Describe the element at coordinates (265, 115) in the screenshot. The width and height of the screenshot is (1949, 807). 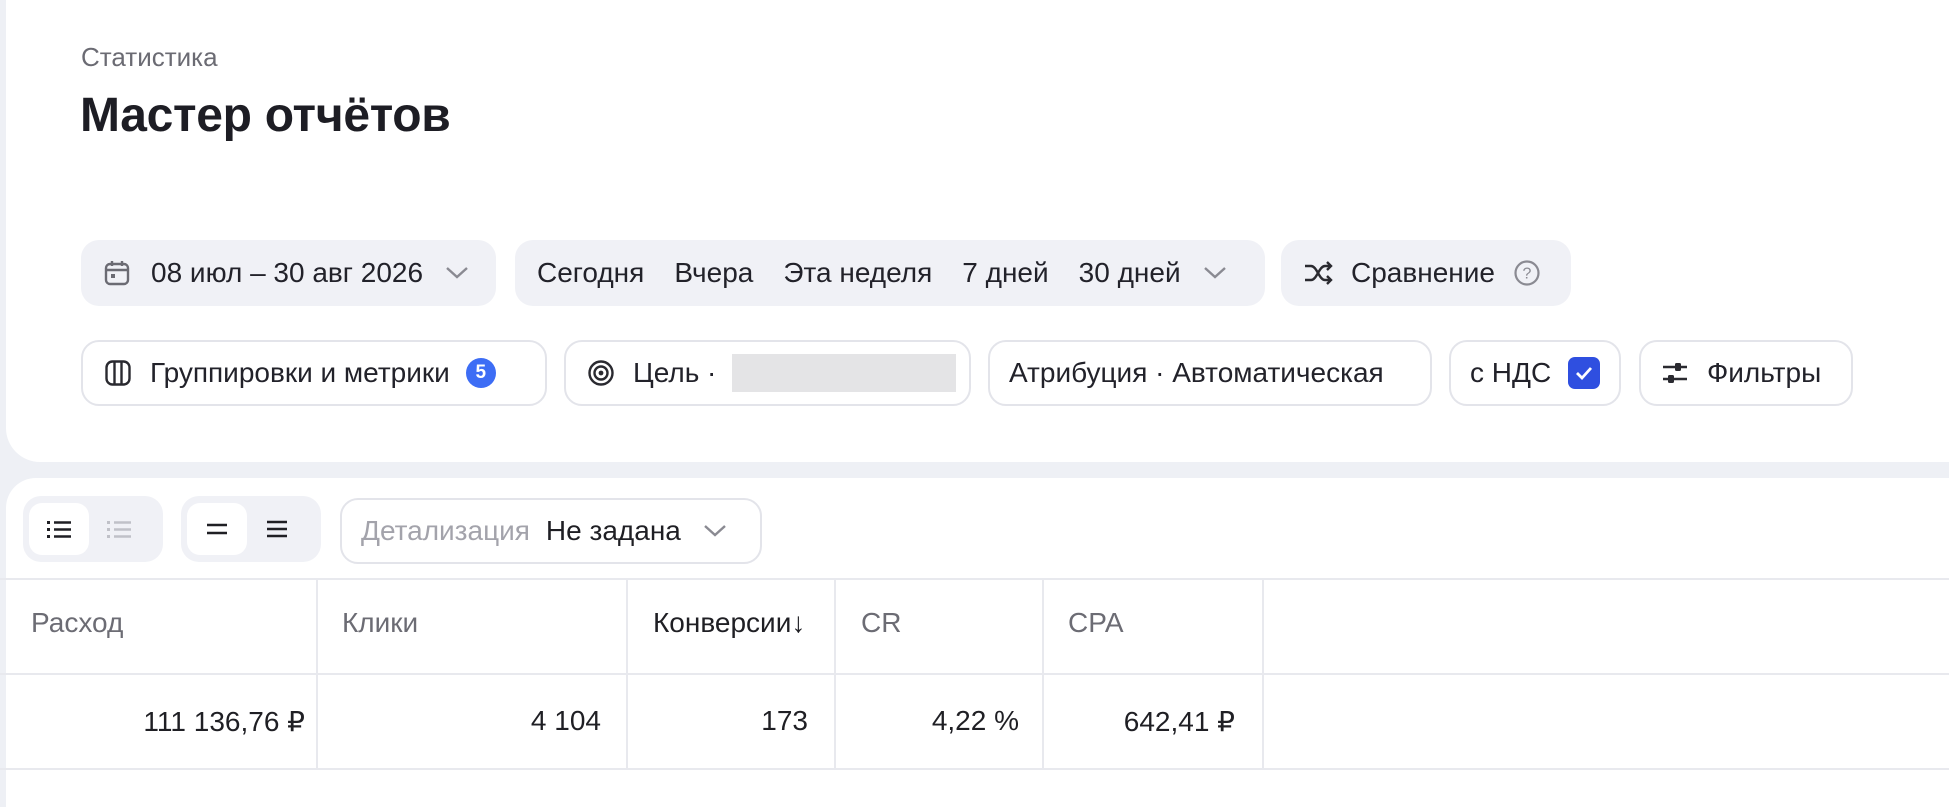
I see `page-title: Мастер отчётов` at that location.